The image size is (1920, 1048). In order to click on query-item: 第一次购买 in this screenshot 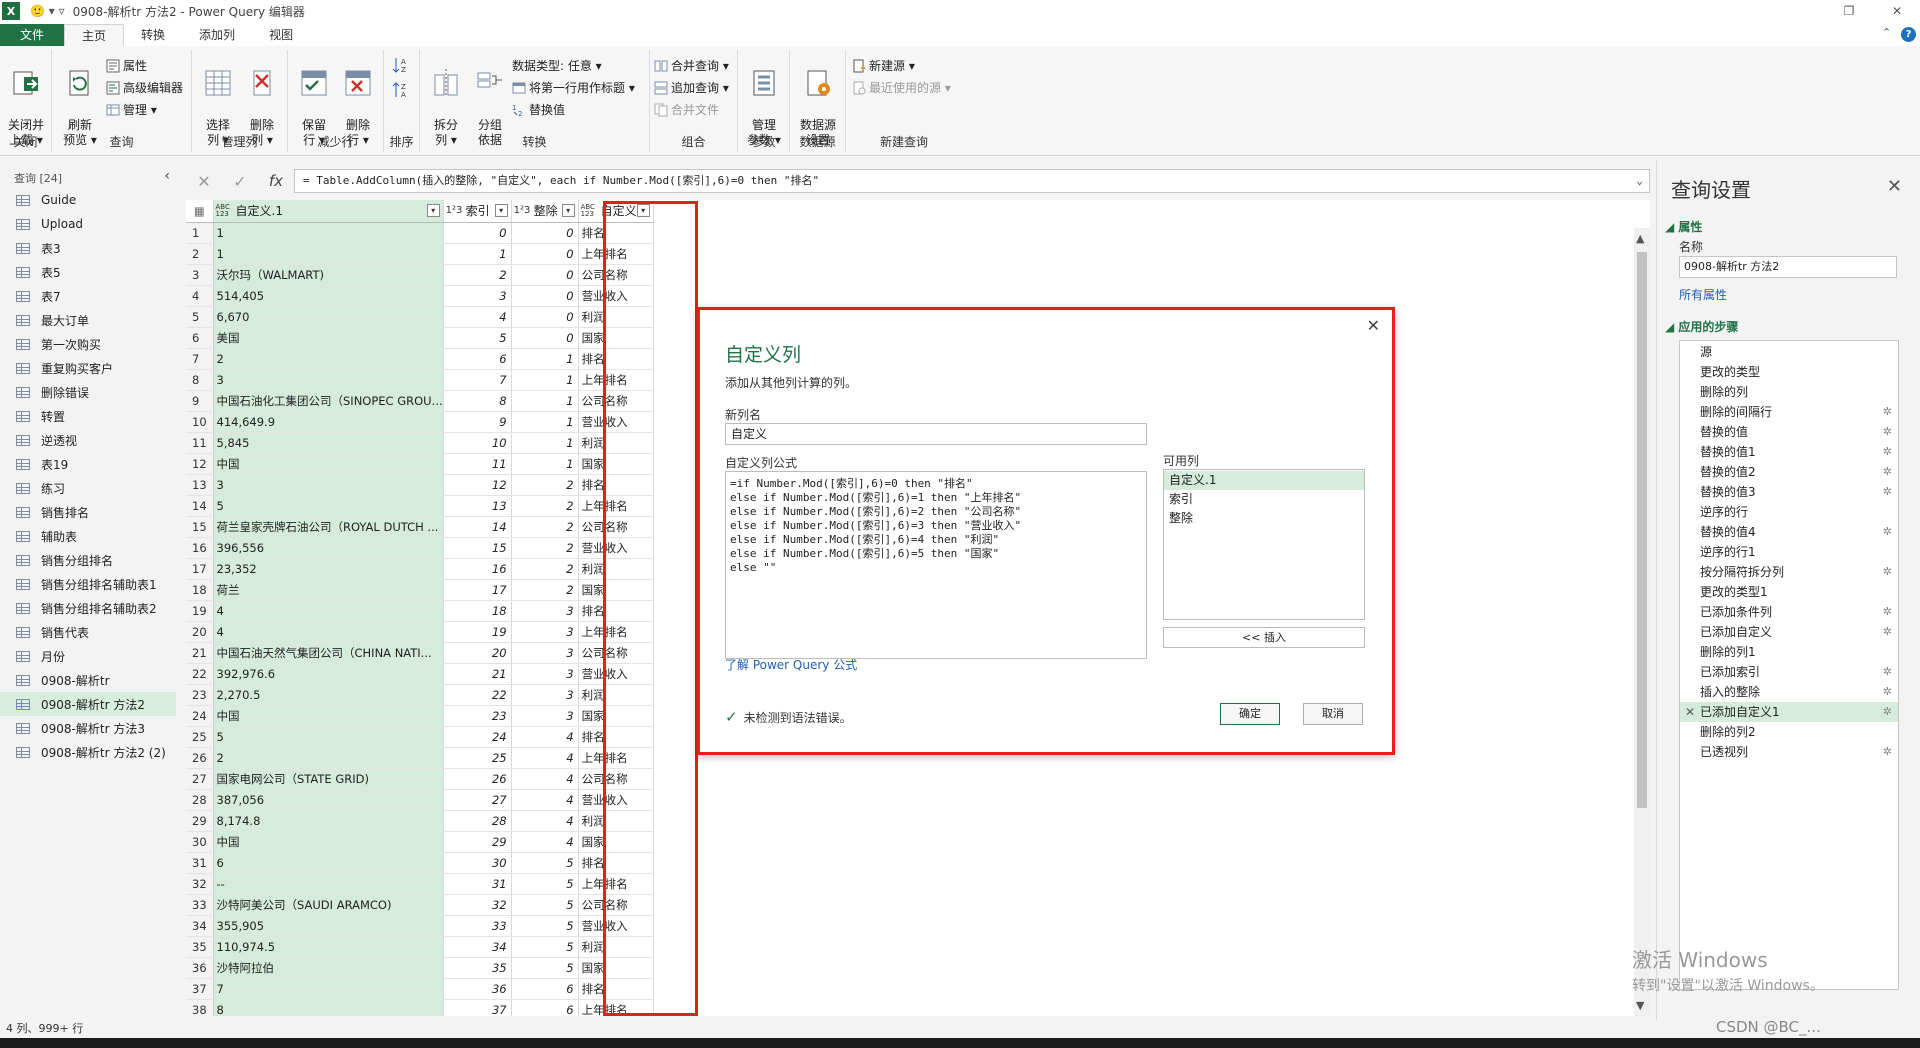, I will do `click(88, 344)`.